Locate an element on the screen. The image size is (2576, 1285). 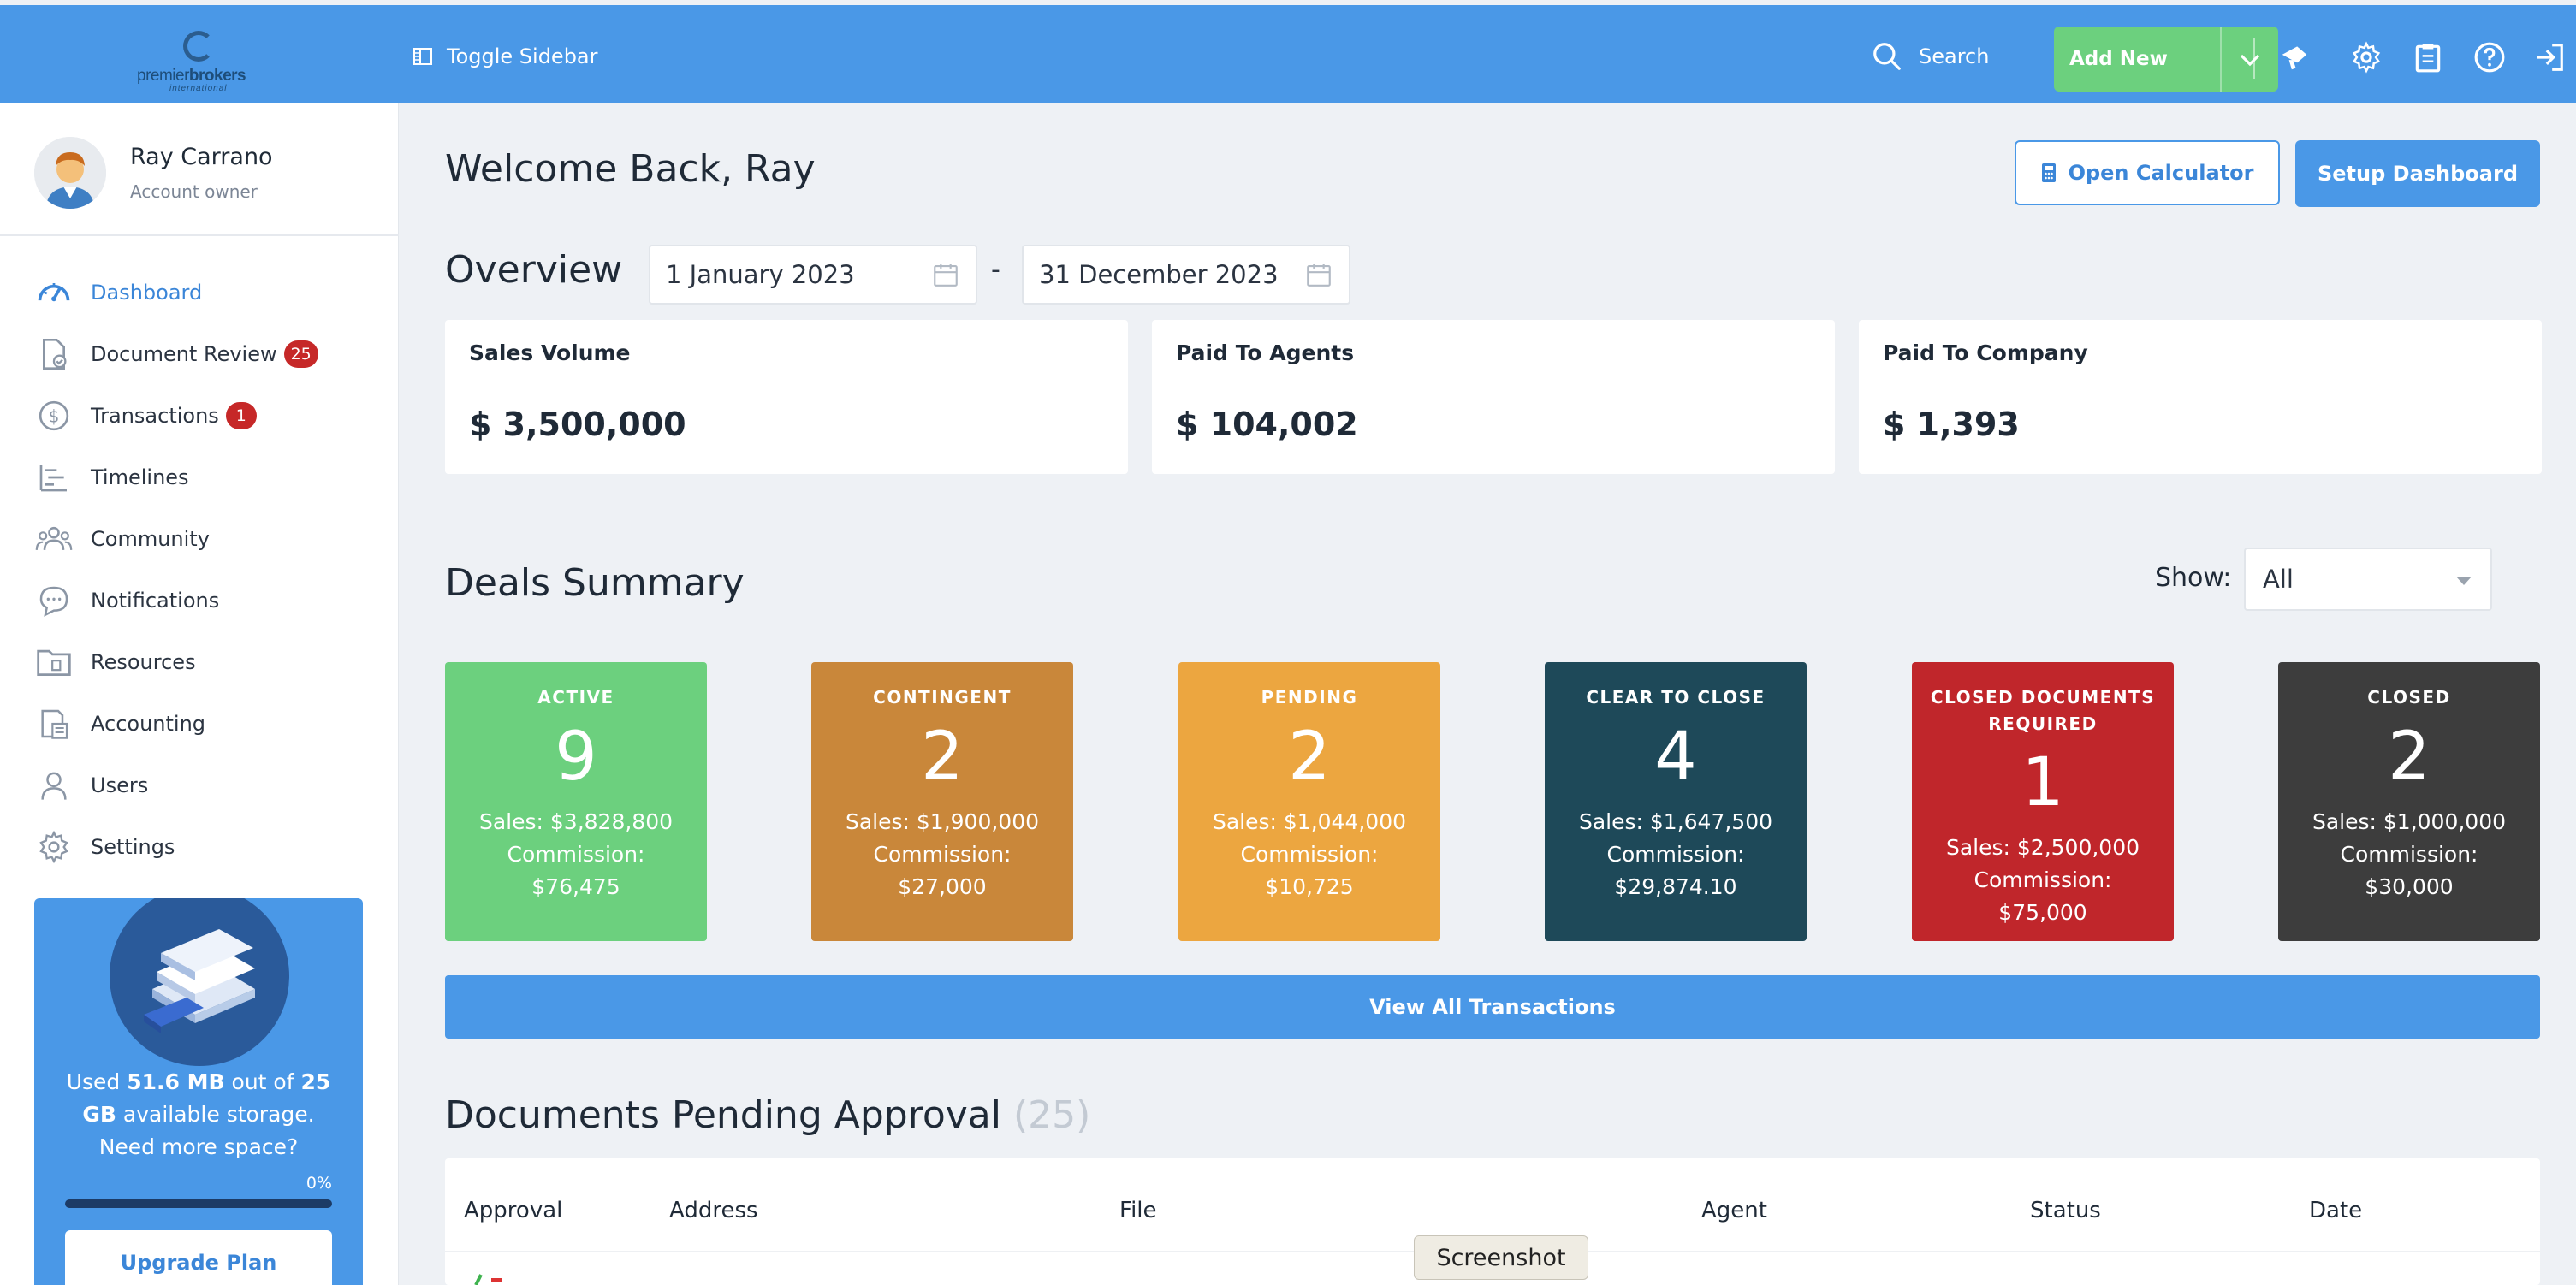
deals-summary-title: Deals Summary is located at coordinates (595, 583).